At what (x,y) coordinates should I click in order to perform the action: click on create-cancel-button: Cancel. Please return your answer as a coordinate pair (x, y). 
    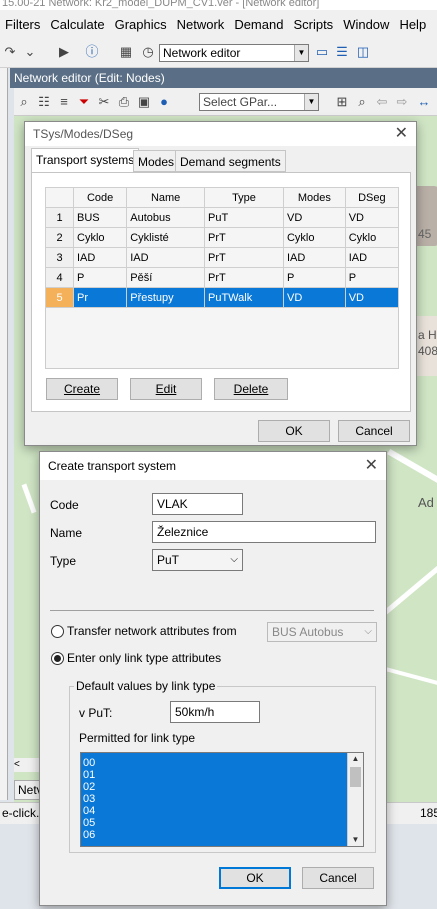
    Looking at the image, I should click on (338, 878).